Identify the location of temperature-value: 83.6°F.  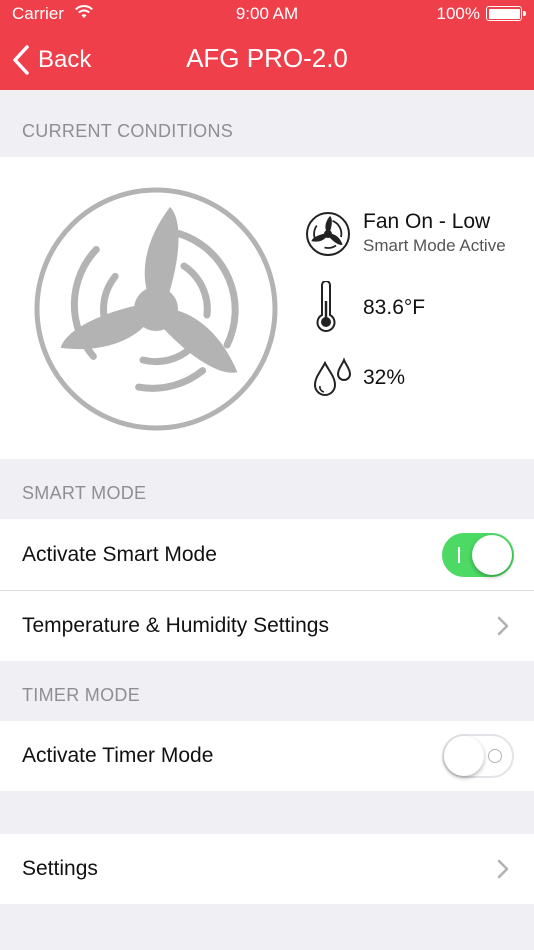
(394, 307).